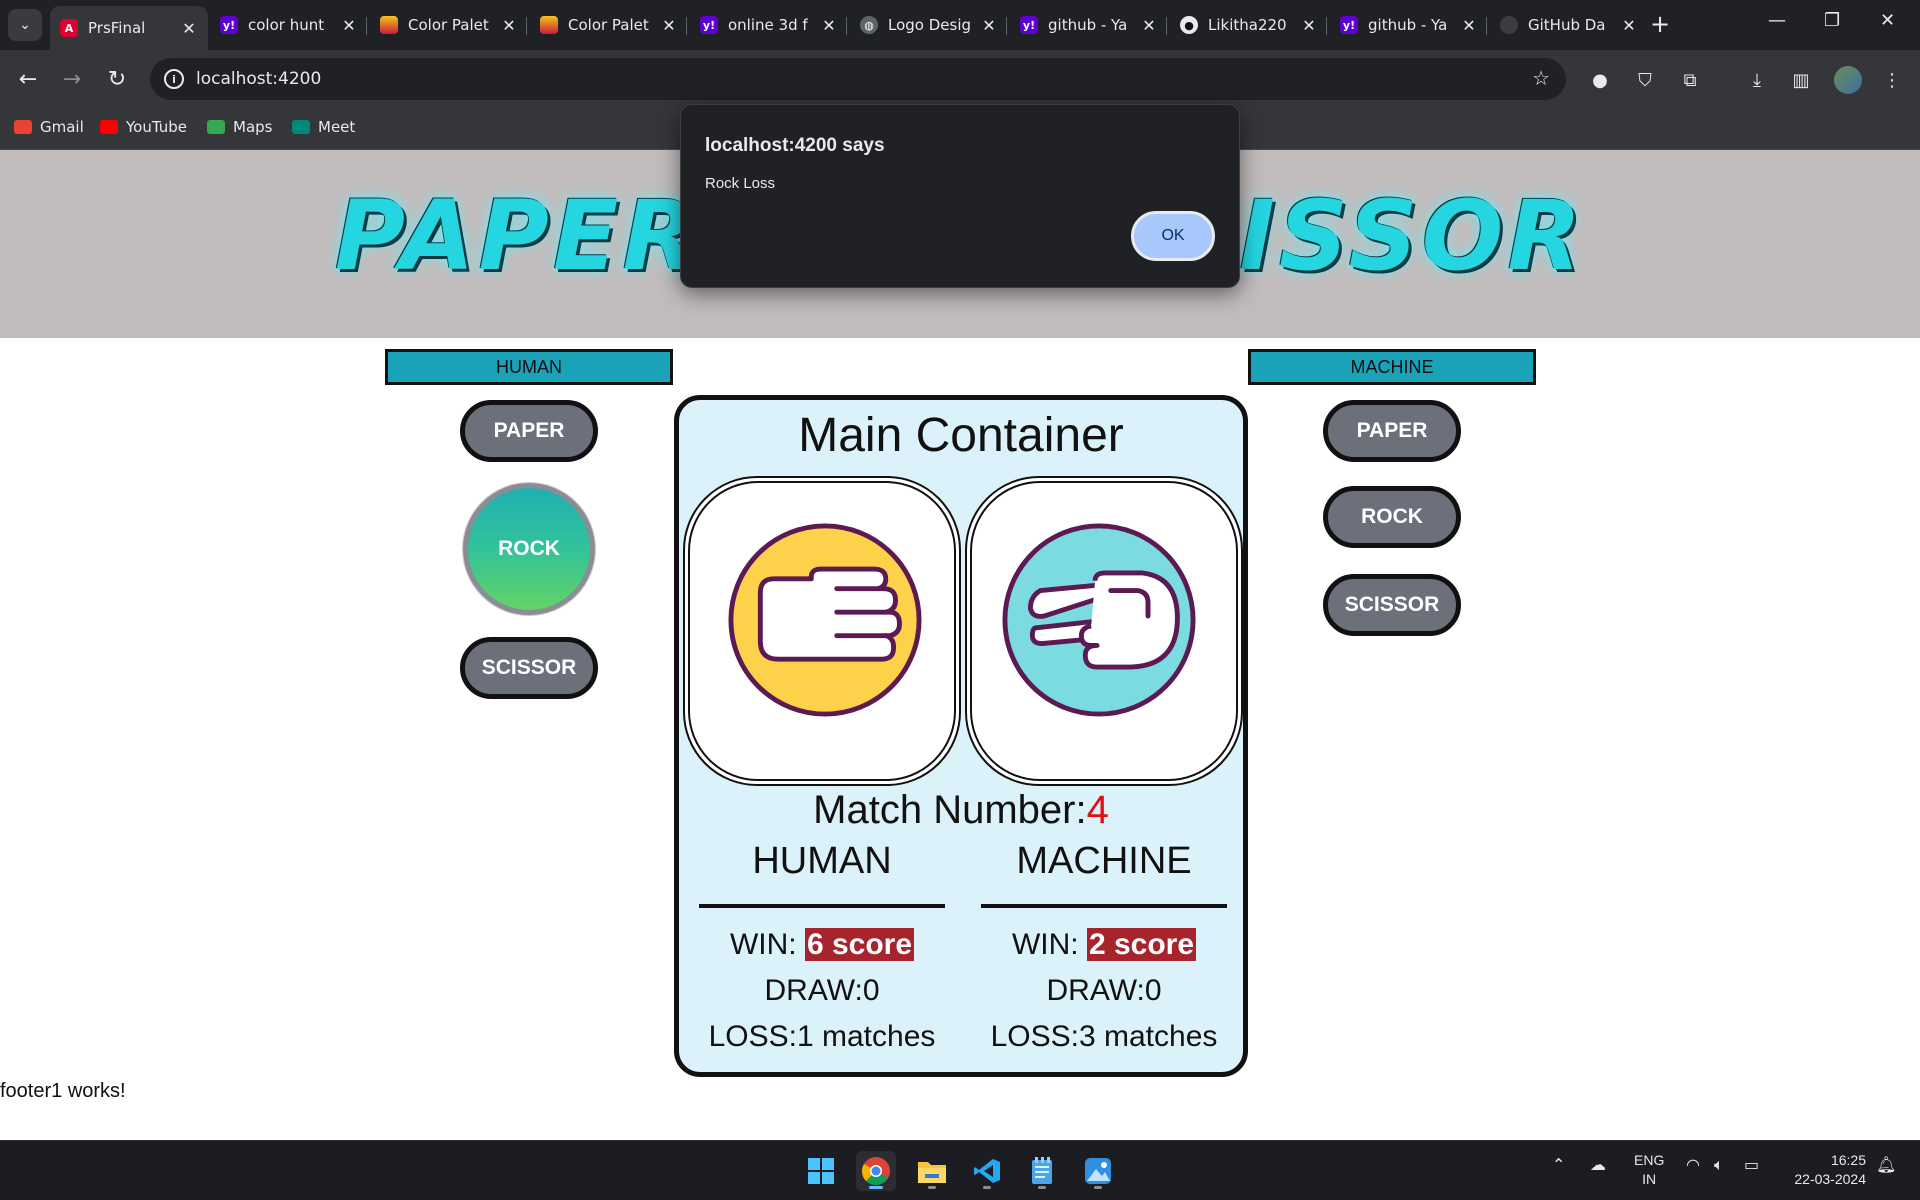 The image size is (1920, 1200). Describe the element at coordinates (1848, 80) in the screenshot. I see `profile-avatar` at that location.